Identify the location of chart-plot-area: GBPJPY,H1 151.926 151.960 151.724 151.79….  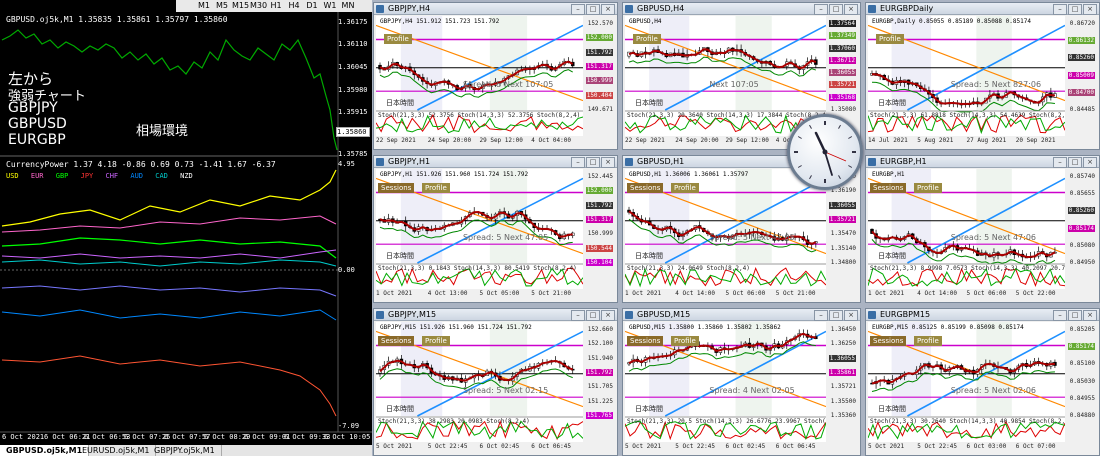
(479, 229).